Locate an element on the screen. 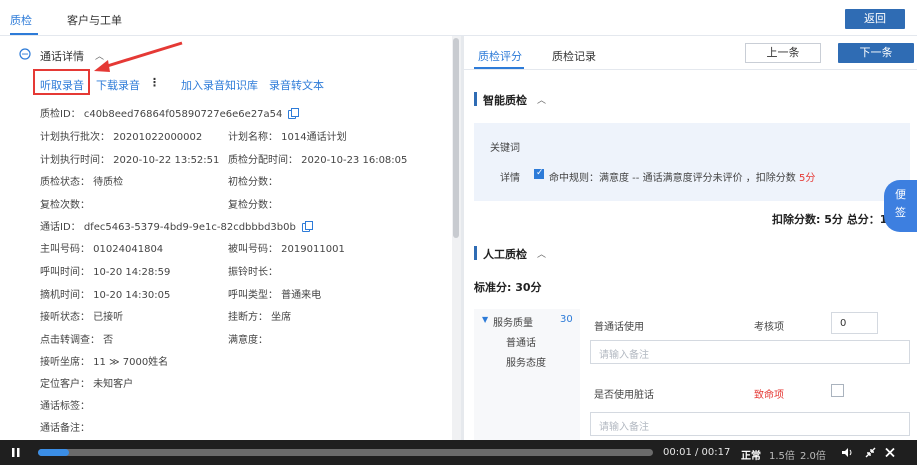  item-mandarin-type: 考核项 is located at coordinates (769, 327).